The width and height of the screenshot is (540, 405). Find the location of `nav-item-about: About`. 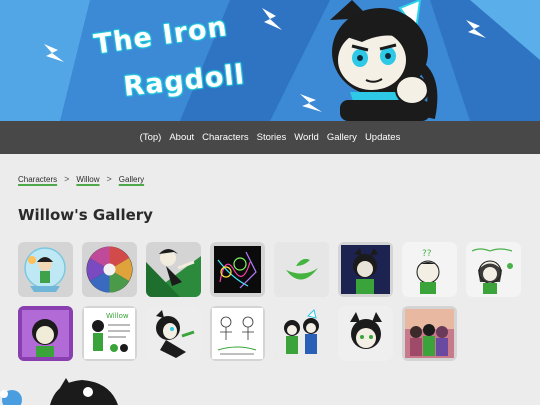

nav-item-about: About is located at coordinates (181, 137).